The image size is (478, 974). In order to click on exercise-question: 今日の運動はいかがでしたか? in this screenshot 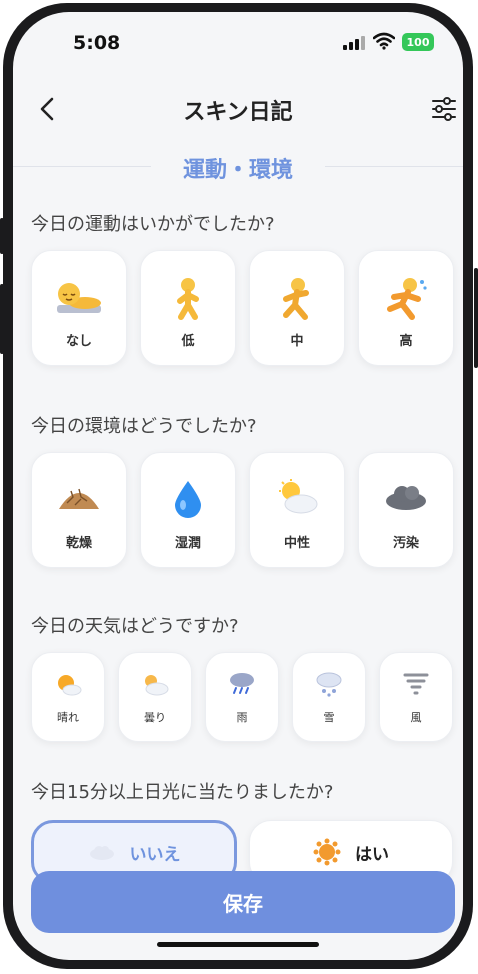, I will do `click(153, 224)`.